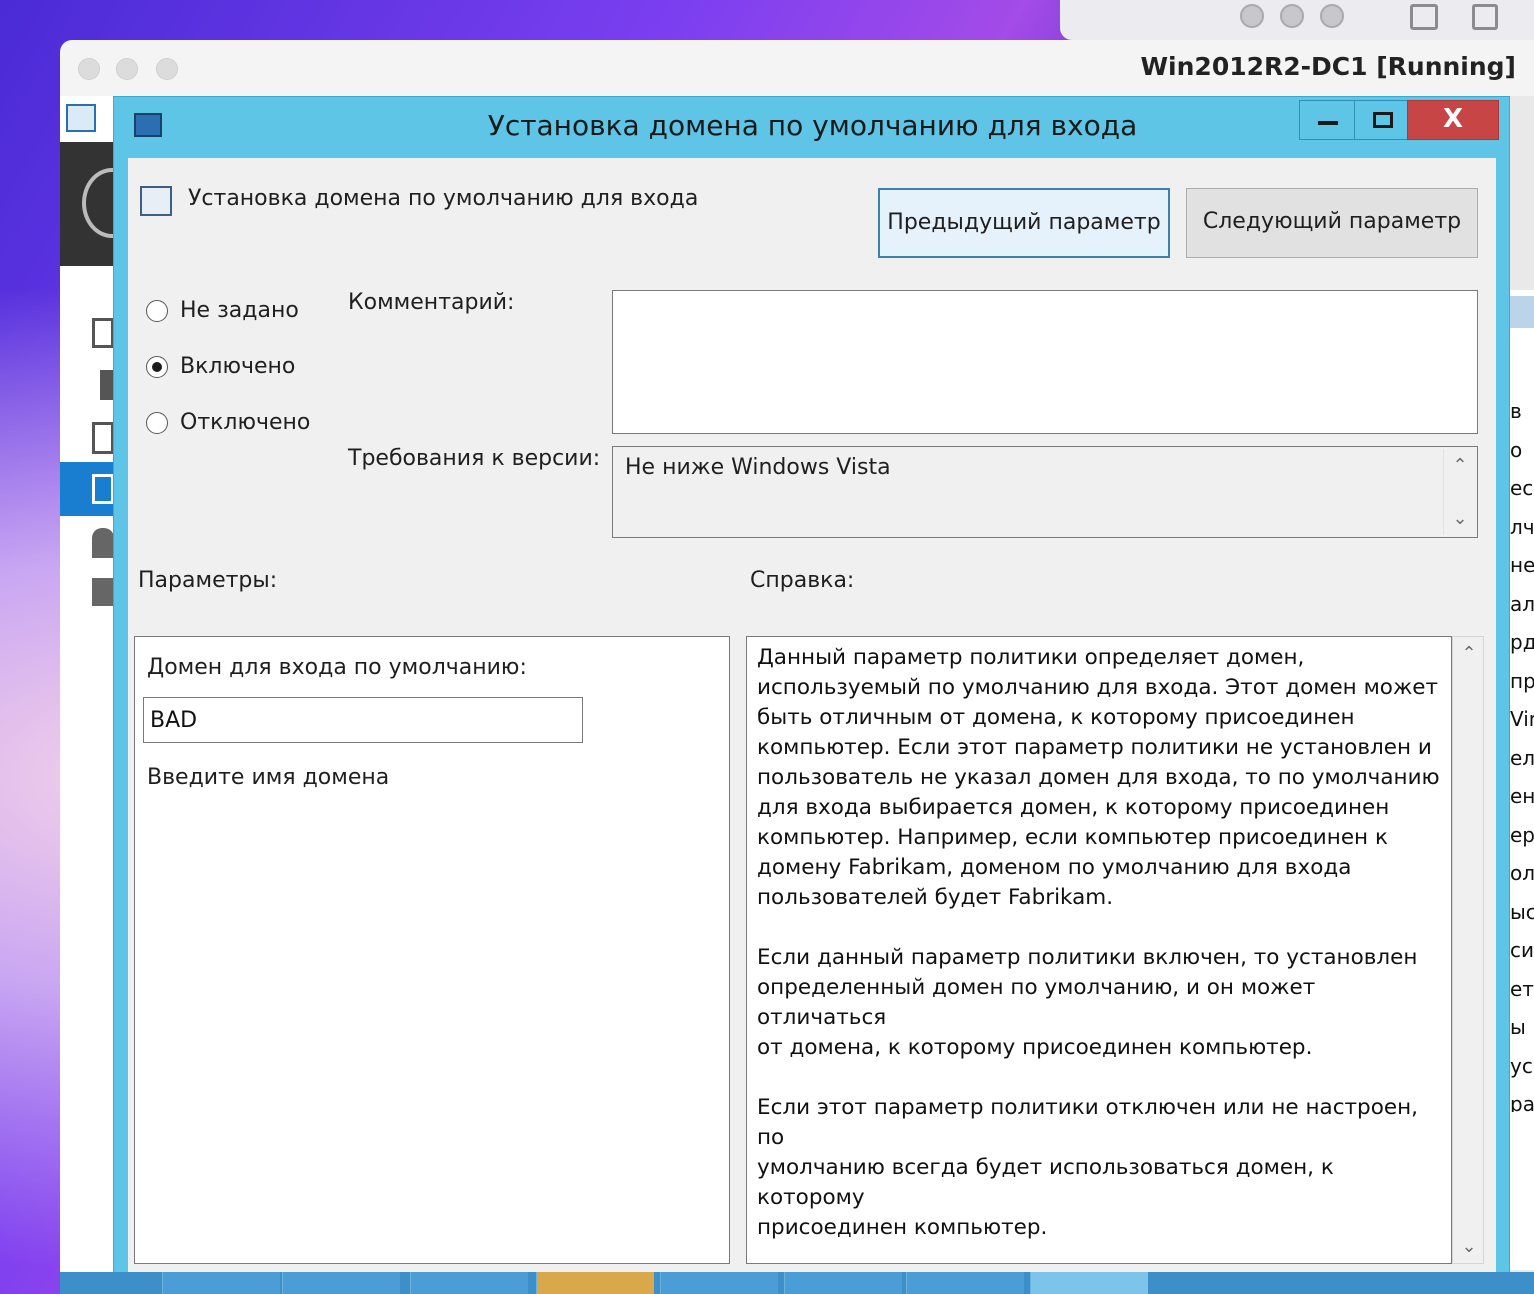 The width and height of the screenshot is (1534, 1294). I want to click on minimize-button, so click(1327, 120).